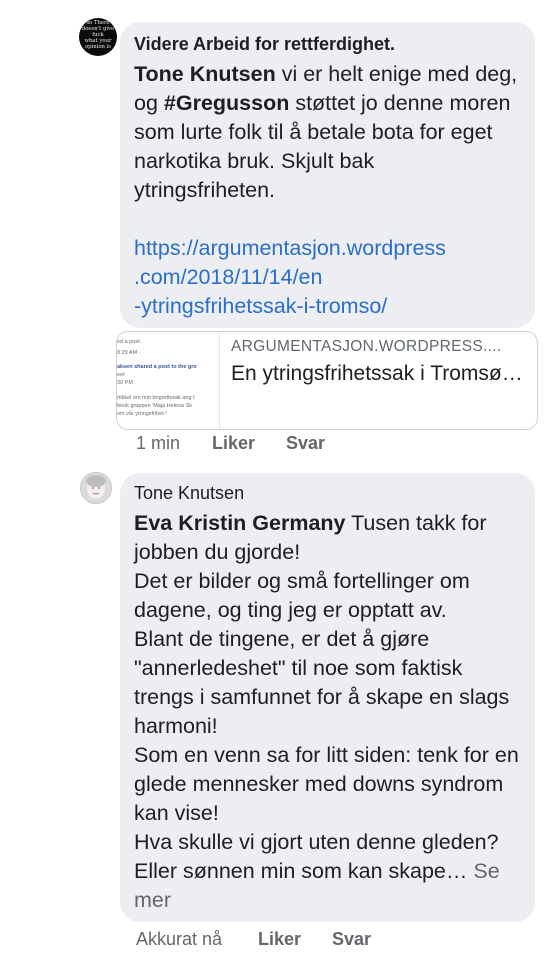 Image resolution: width=551 pixels, height=960 pixels. Describe the element at coordinates (129, 353) in the screenshot. I see `thumb-text: 8:29 AM ·` at that location.